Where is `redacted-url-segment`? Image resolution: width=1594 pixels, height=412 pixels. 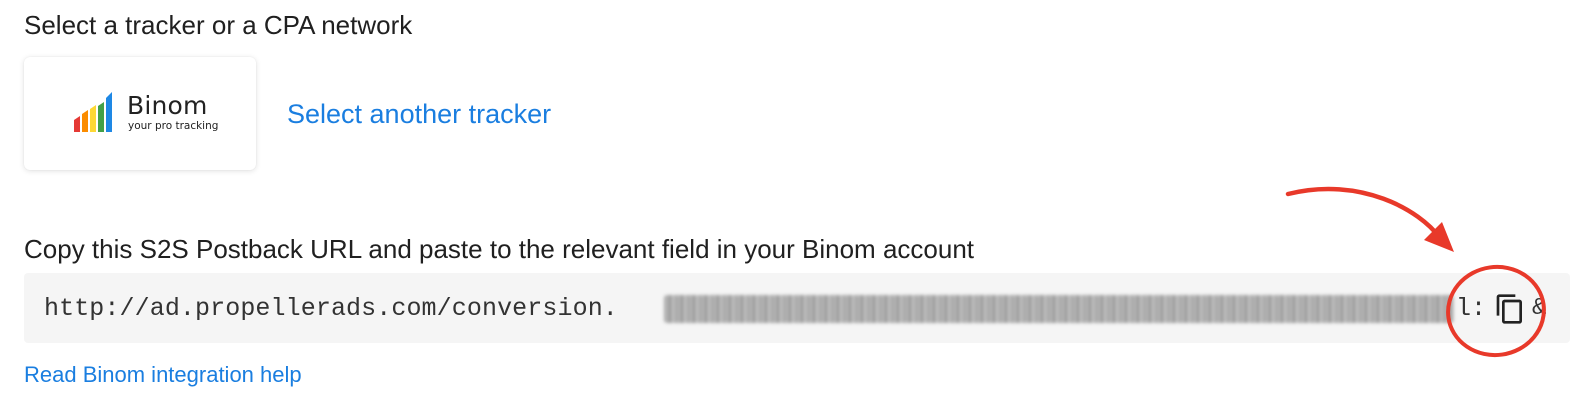 redacted-url-segment is located at coordinates (1059, 309).